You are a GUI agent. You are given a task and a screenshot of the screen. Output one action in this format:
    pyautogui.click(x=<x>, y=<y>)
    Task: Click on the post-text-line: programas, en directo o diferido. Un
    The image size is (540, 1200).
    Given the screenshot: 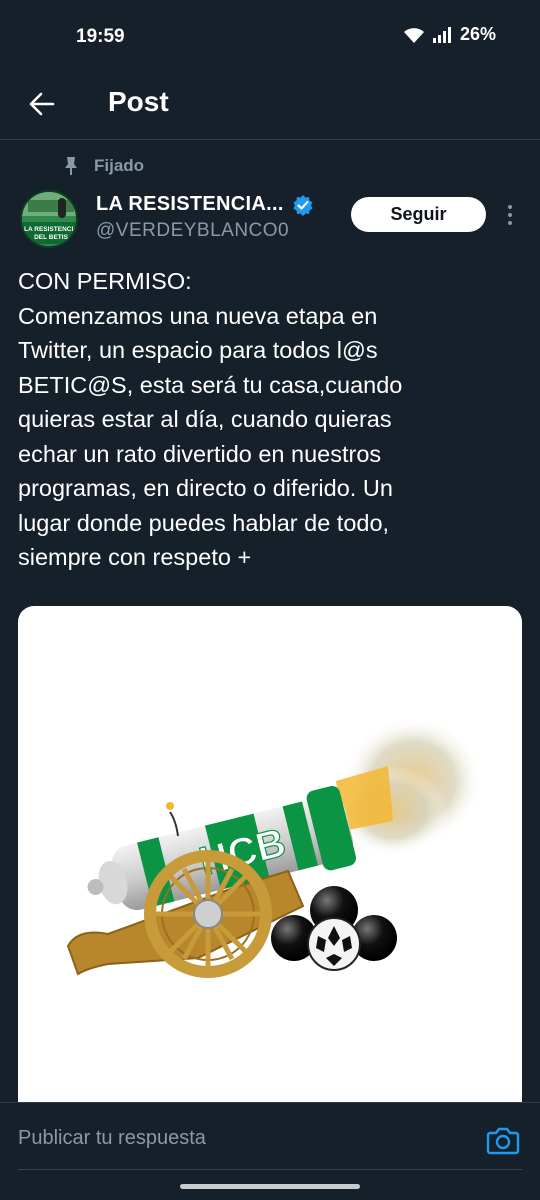 What is the action you would take?
    pyautogui.click(x=205, y=488)
    